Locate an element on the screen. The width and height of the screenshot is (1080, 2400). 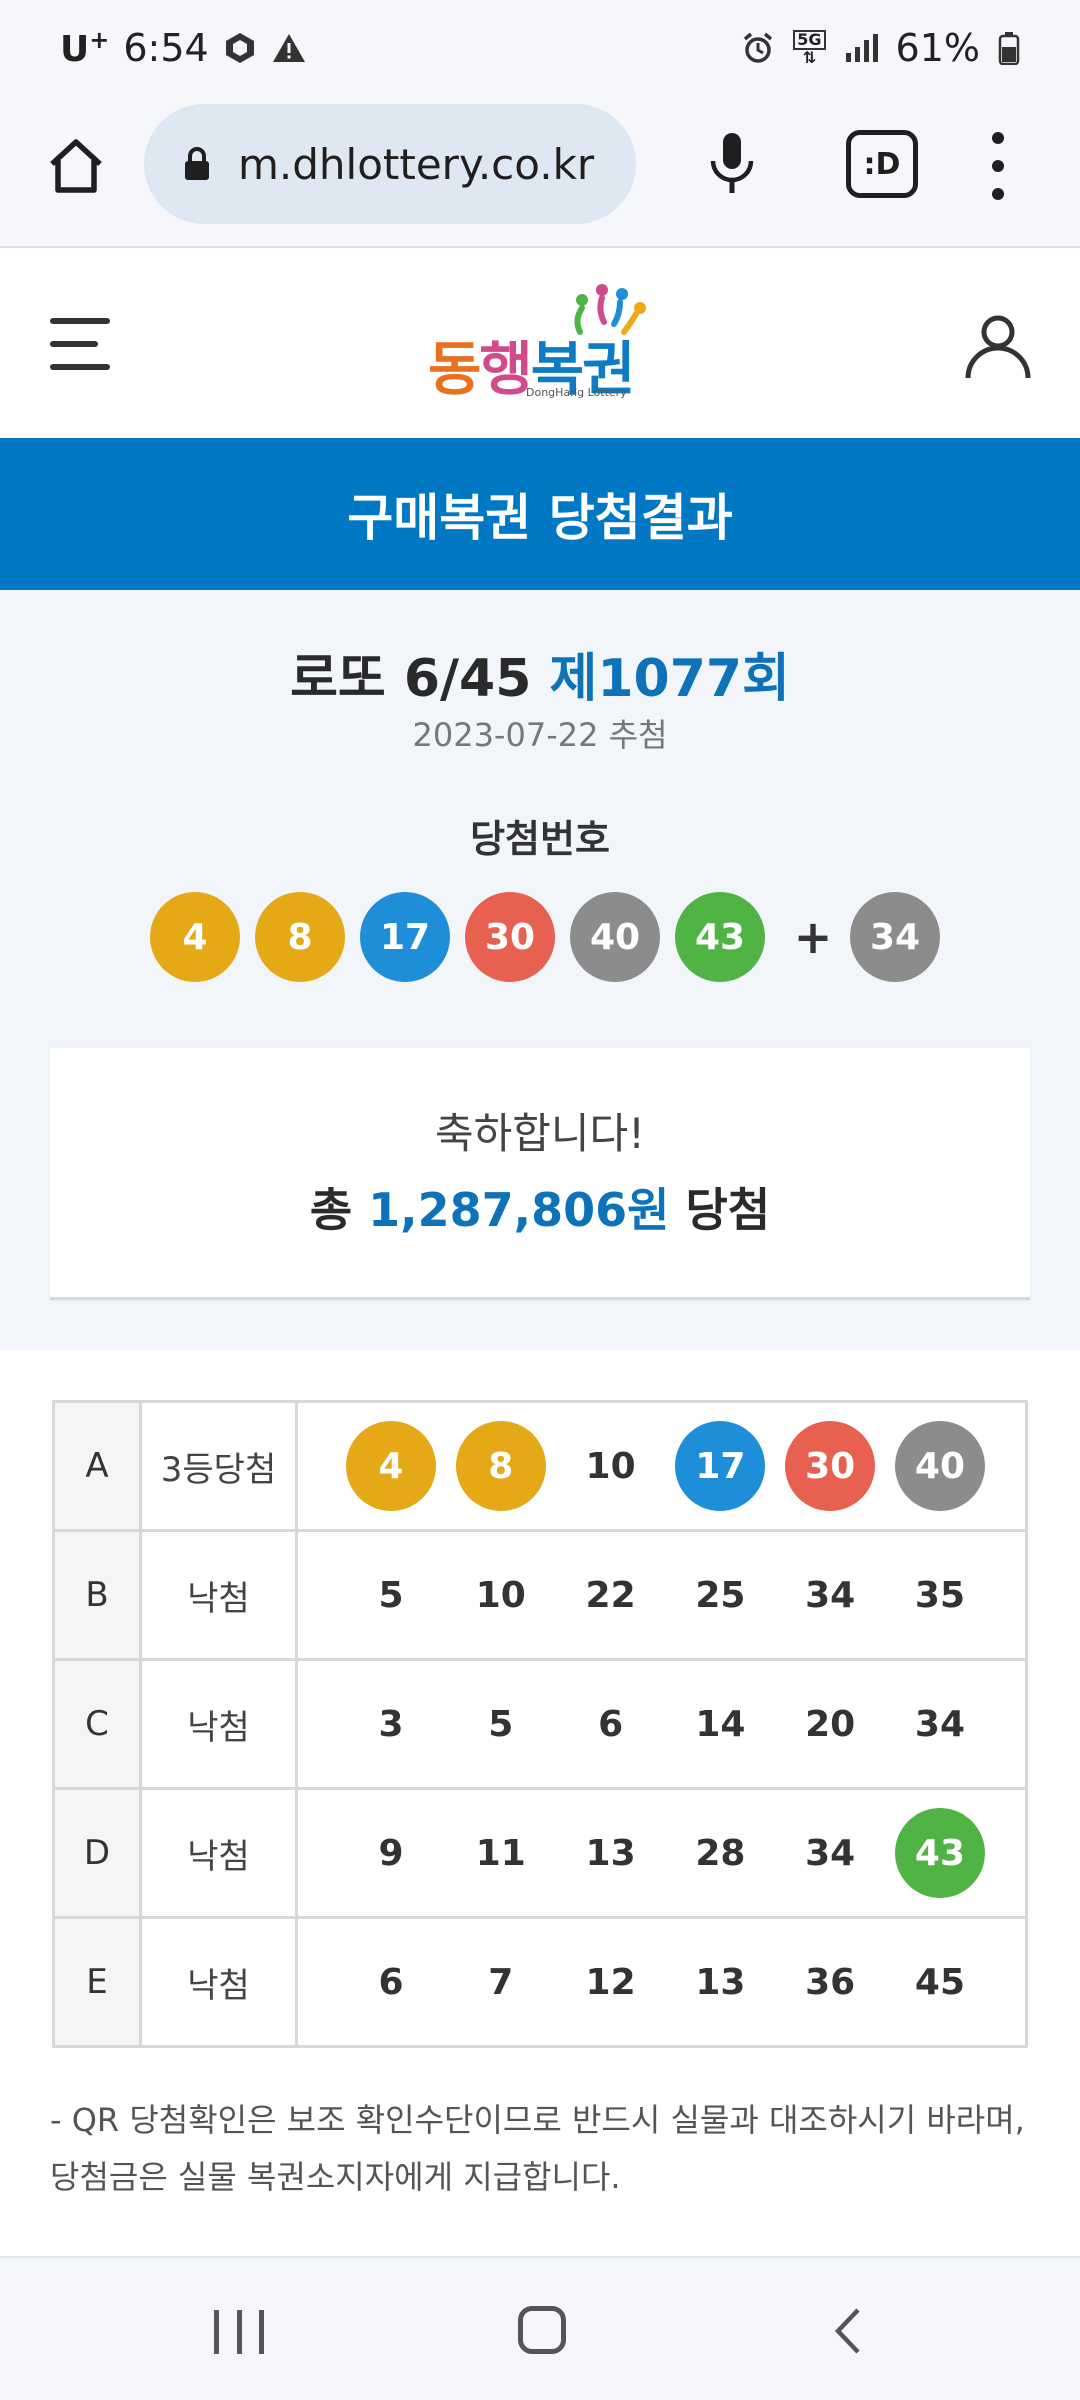
ticket-number: 28 is located at coordinates (720, 1853).